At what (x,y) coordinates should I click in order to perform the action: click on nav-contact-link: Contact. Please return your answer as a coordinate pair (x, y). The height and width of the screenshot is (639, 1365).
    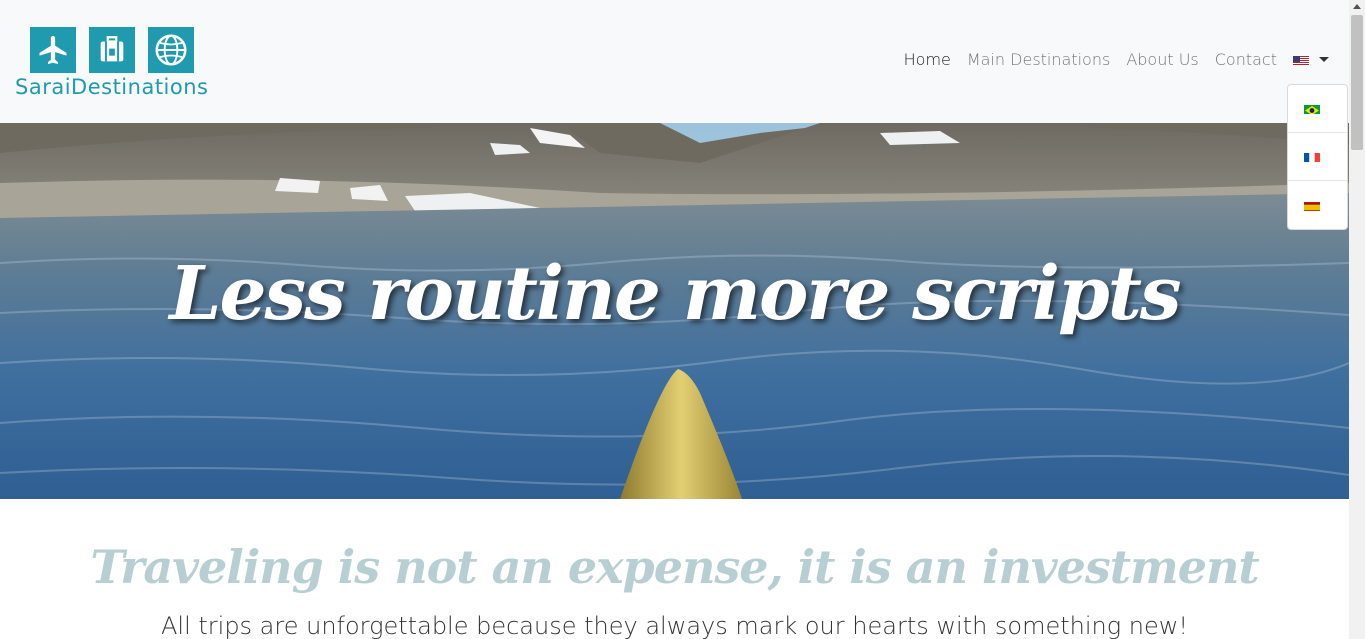
    Looking at the image, I should click on (1246, 59).